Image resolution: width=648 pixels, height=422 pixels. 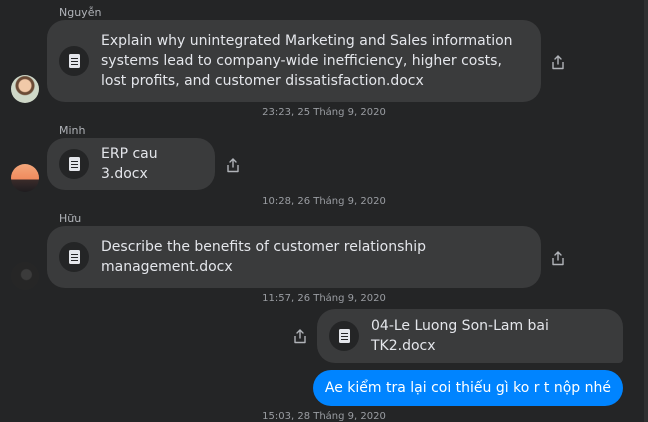 I want to click on file-attachment-bubble: 04-Le Luong Son-Lam bai TK2.docx, so click(x=470, y=336).